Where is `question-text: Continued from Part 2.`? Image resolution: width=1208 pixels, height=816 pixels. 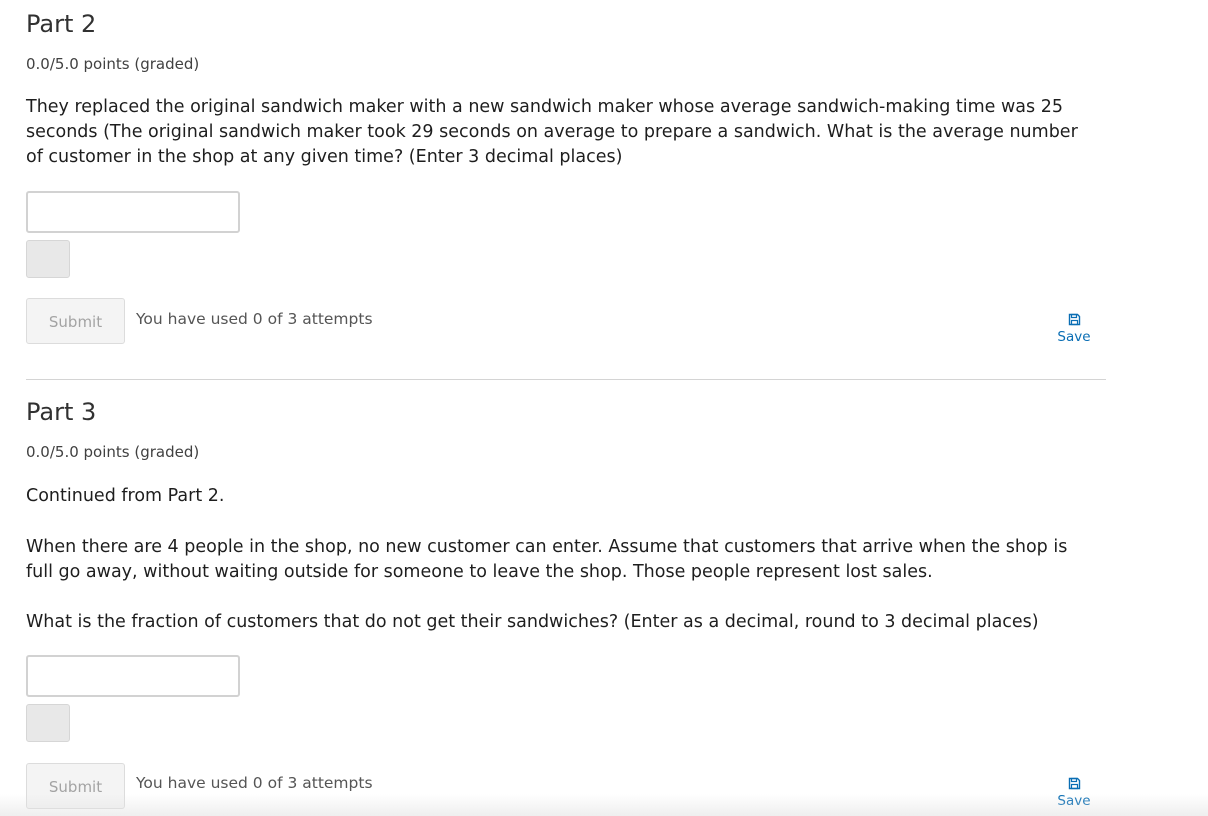
question-text: Continued from Part 2. is located at coordinates (125, 496).